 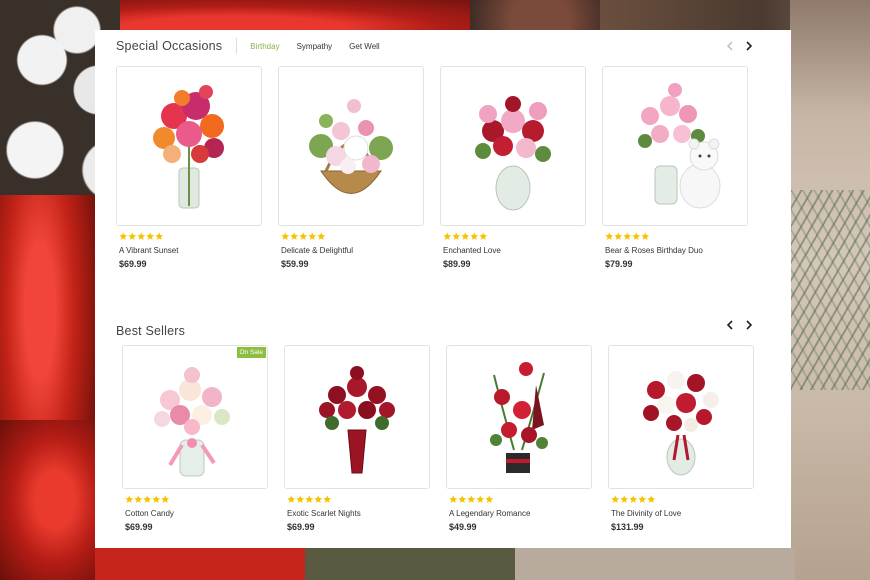 What do you see at coordinates (739, 46) in the screenshot?
I see `special-occasions-carousel-nav` at bounding box center [739, 46].